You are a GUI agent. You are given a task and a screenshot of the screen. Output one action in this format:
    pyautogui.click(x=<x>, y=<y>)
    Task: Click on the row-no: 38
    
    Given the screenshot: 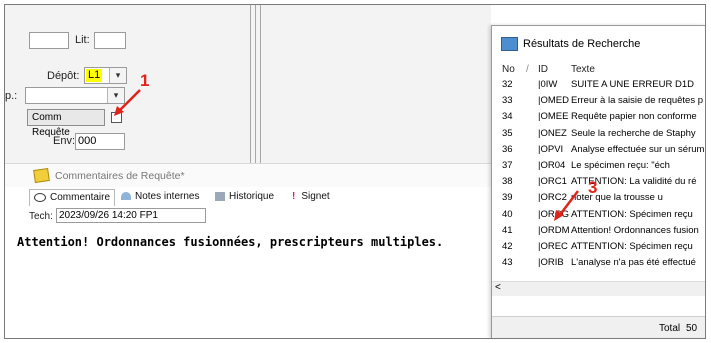 What is the action you would take?
    pyautogui.click(x=507, y=182)
    